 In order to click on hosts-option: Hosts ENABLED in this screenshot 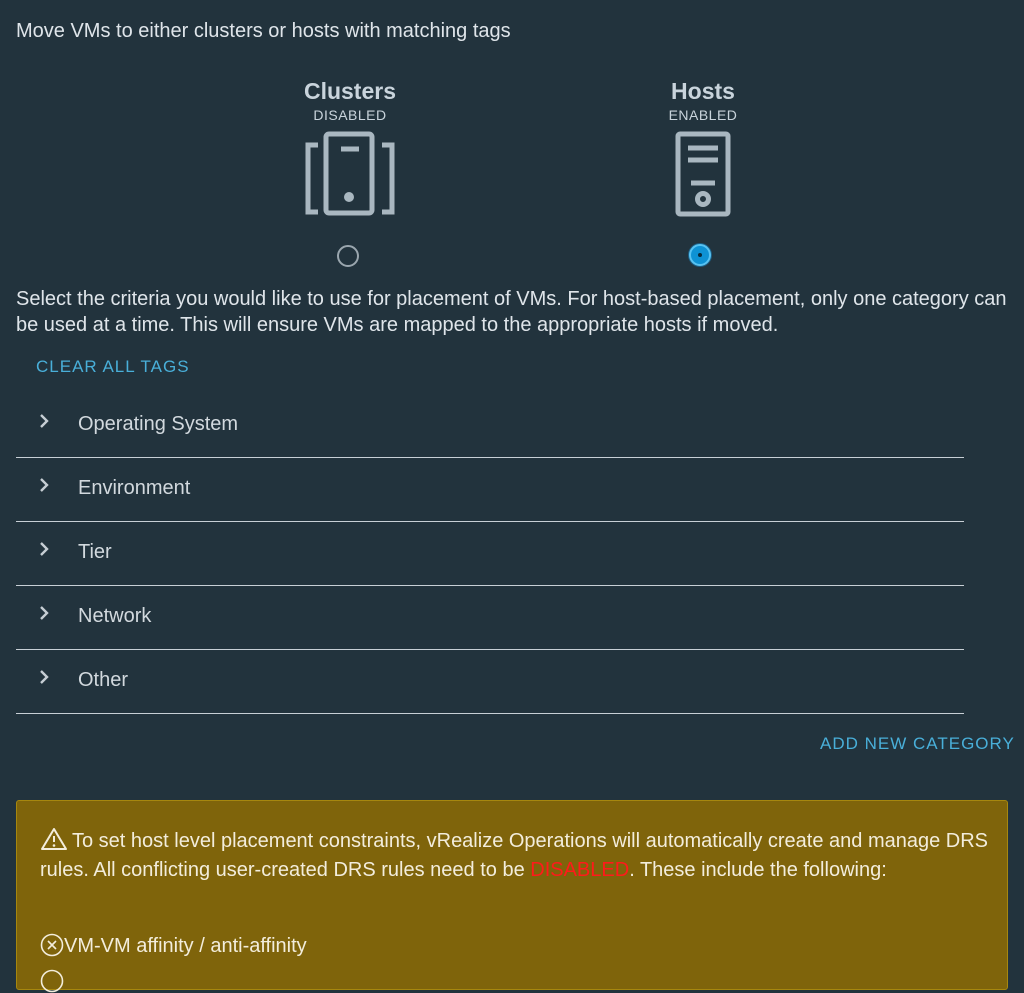, I will do `click(703, 149)`.